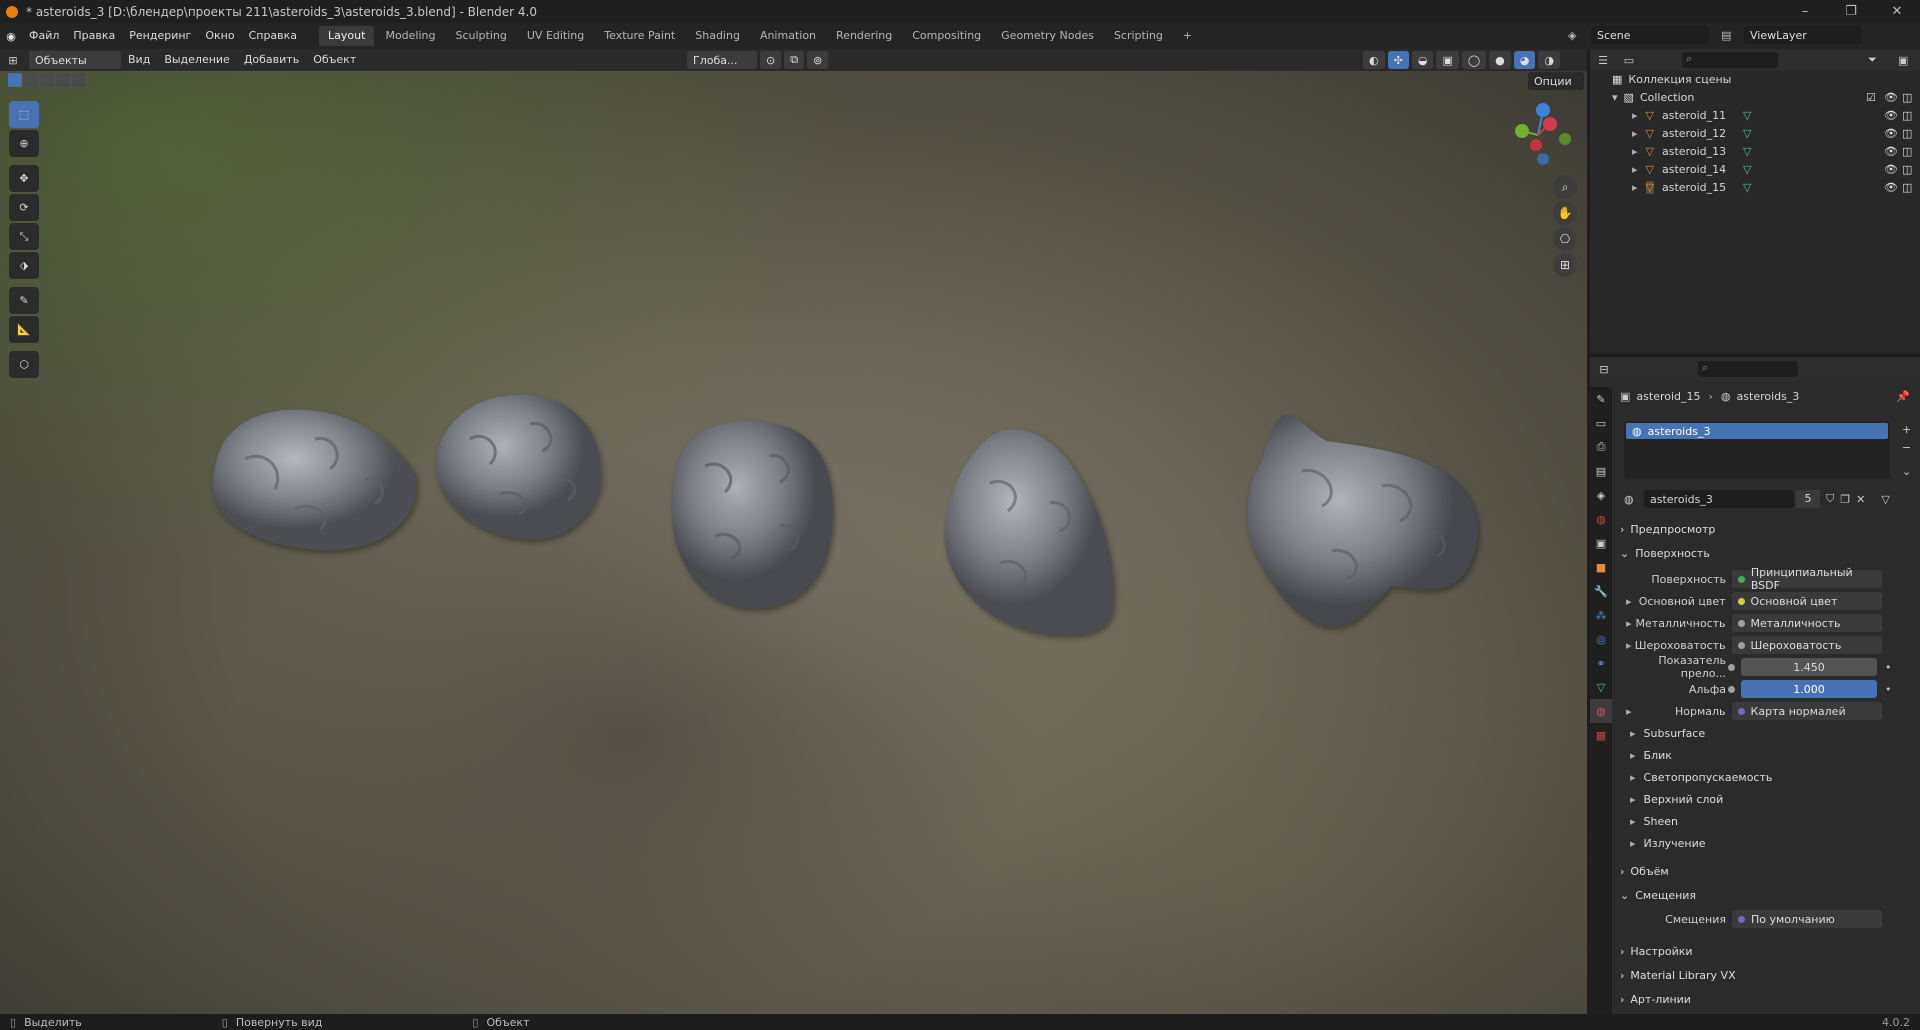 The height and width of the screenshot is (1030, 1920). Describe the element at coordinates (1775, 755) in the screenshot. I see `specular-subpanel: ▸ Блик` at that location.